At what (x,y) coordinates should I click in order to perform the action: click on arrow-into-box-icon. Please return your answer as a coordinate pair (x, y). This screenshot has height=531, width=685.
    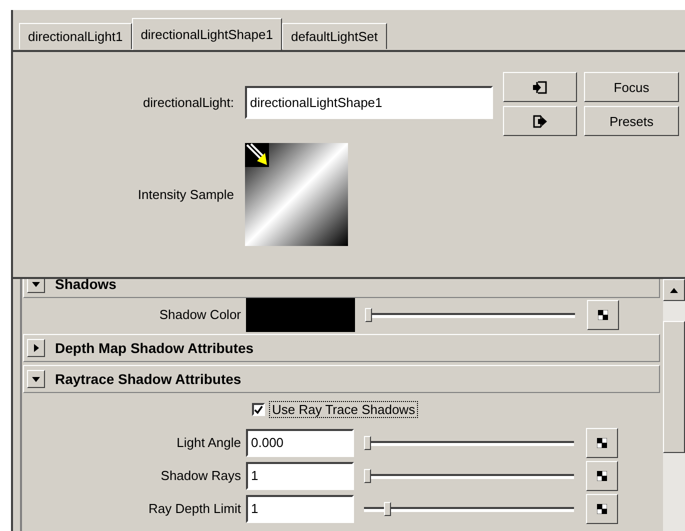
    Looking at the image, I should click on (540, 87).